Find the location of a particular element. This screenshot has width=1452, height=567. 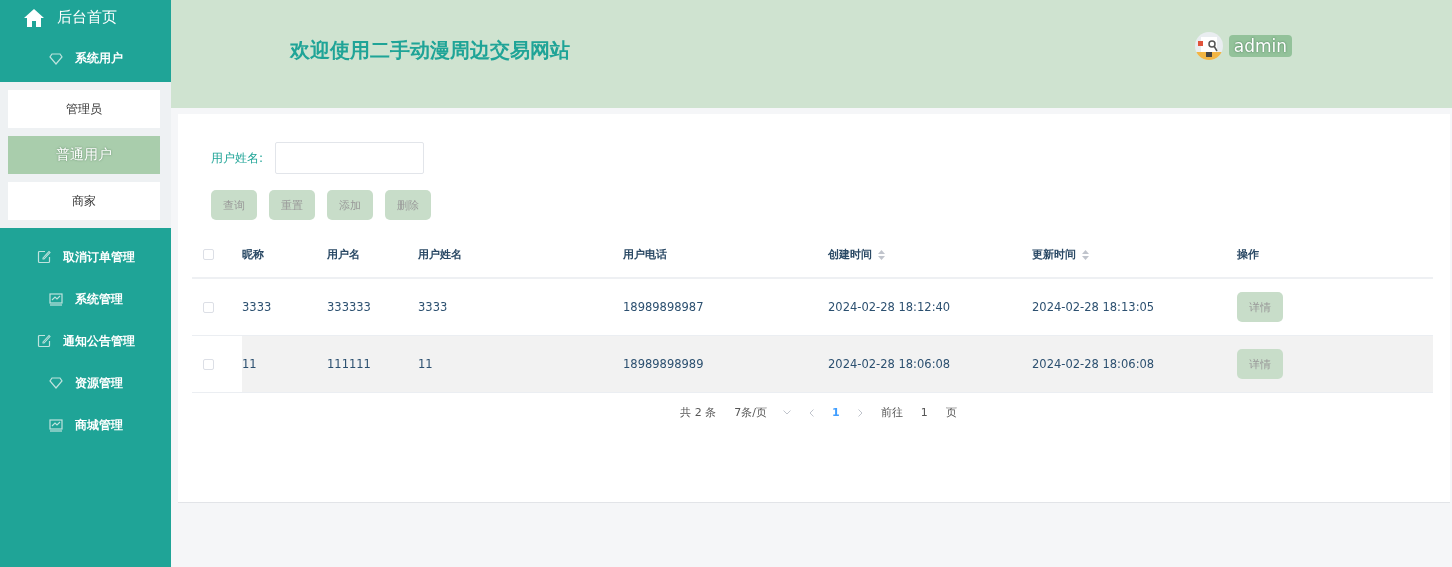

name-input-field is located at coordinates (350, 158).